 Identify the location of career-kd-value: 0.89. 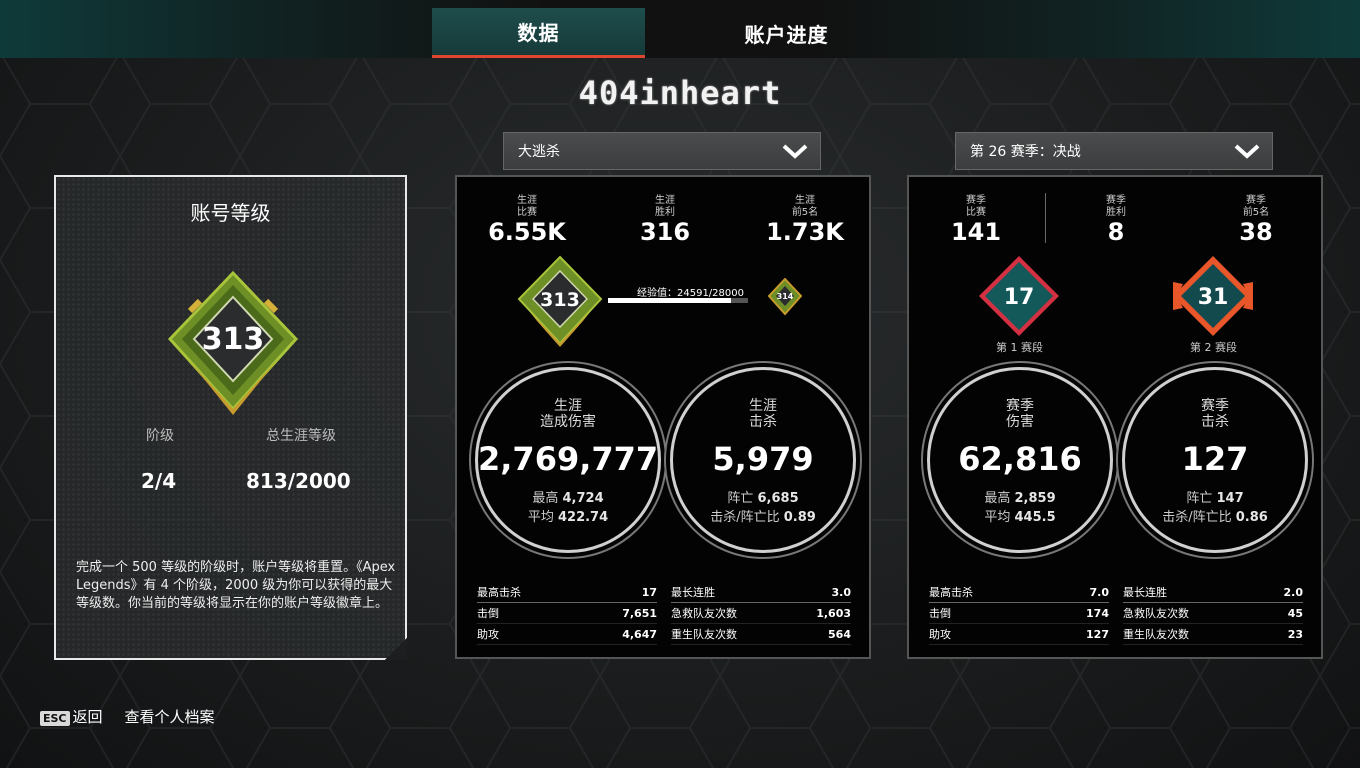
(799, 517).